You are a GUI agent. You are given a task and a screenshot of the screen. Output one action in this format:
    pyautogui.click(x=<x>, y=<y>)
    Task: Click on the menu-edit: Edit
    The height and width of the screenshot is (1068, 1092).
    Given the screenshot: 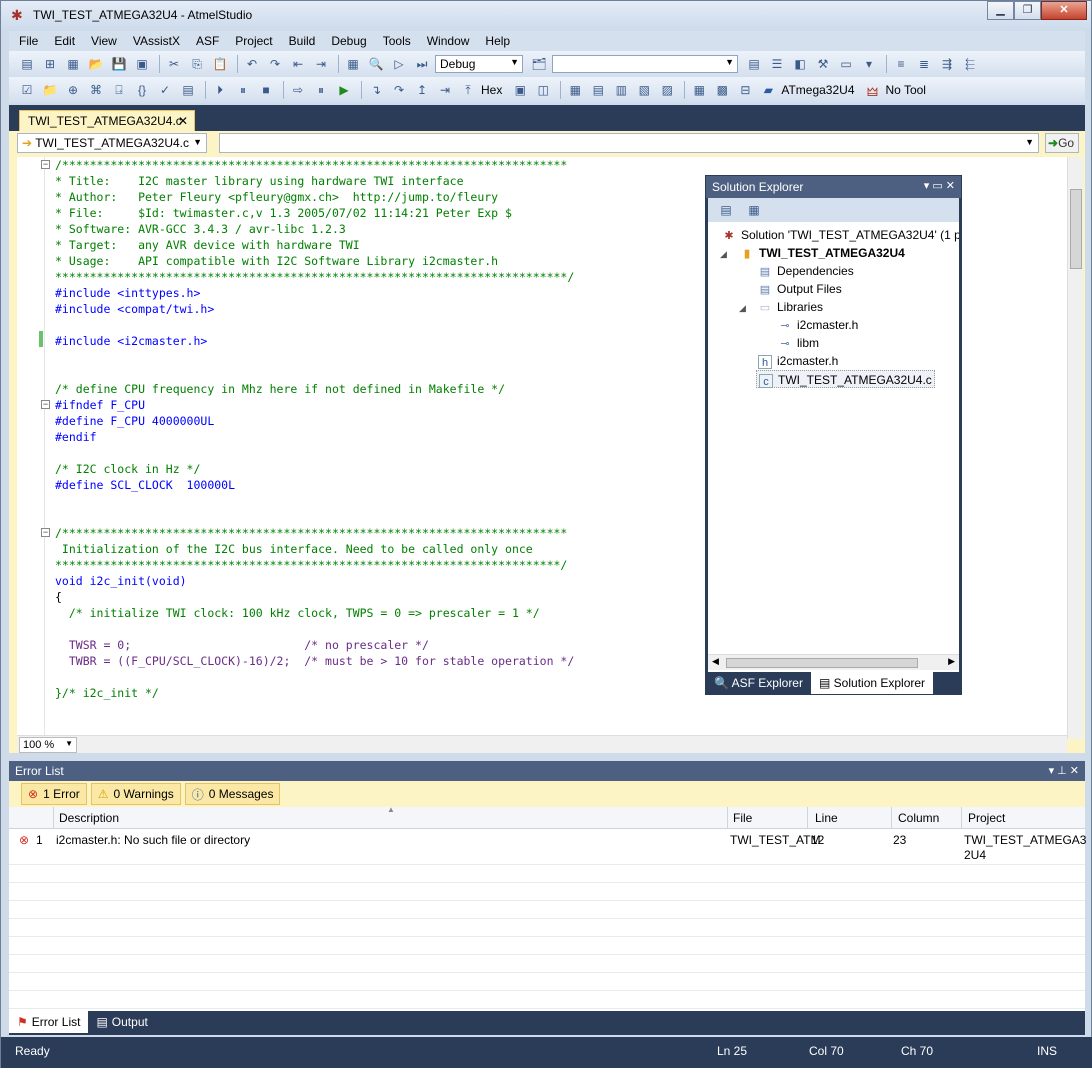 What is the action you would take?
    pyautogui.click(x=62, y=41)
    